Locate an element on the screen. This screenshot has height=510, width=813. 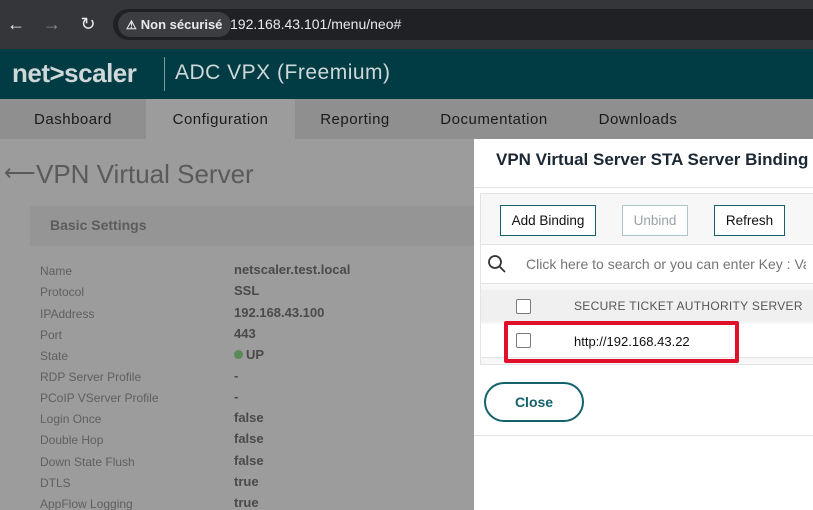
brand-logo: net>scaler is located at coordinates (74, 73).